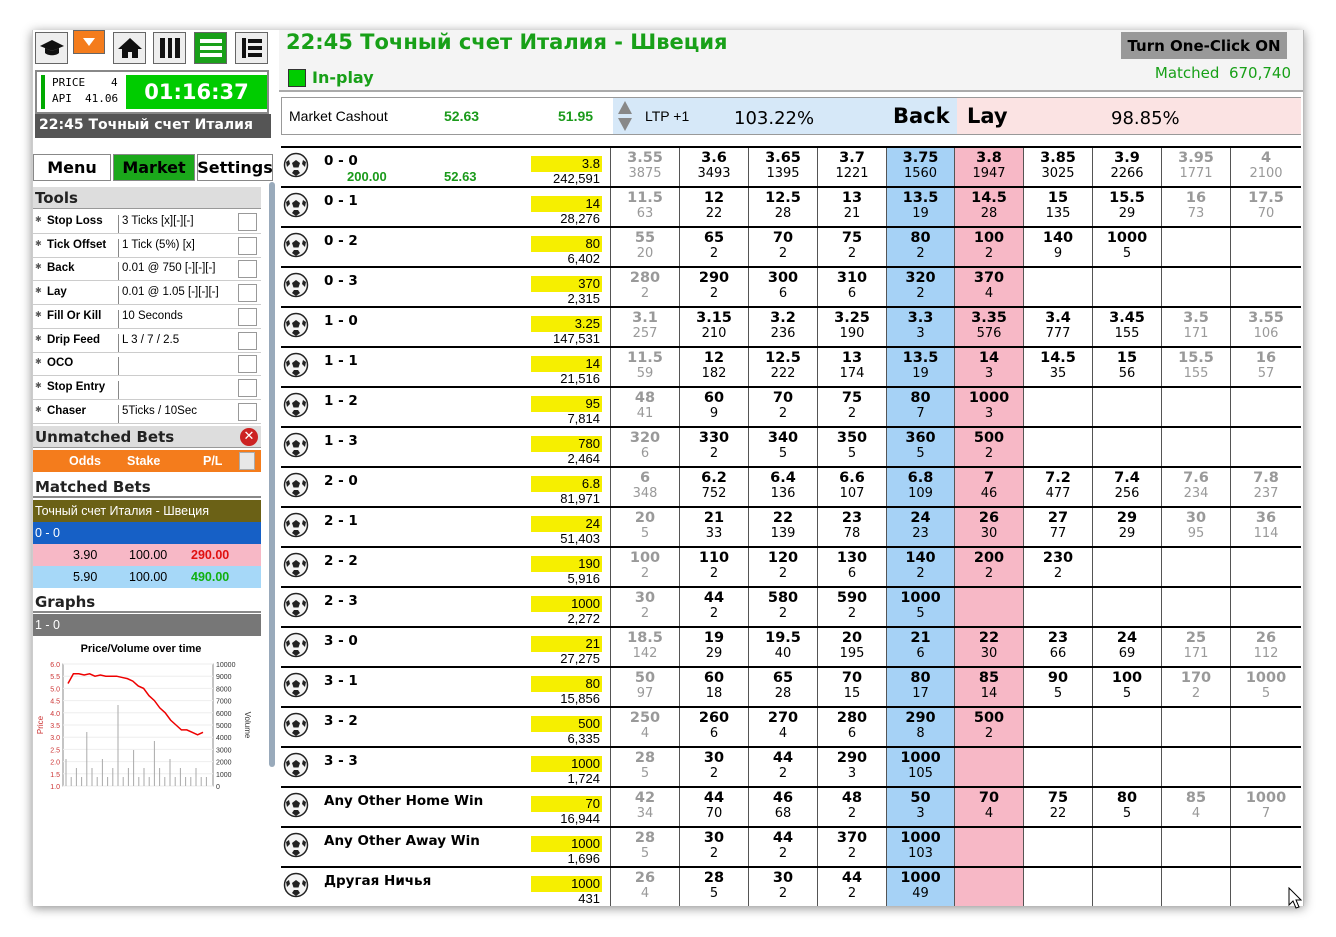 The height and width of the screenshot is (937, 1336). What do you see at coordinates (988, 647) in the screenshot?
I see `lay-price-cell: 22 30` at bounding box center [988, 647].